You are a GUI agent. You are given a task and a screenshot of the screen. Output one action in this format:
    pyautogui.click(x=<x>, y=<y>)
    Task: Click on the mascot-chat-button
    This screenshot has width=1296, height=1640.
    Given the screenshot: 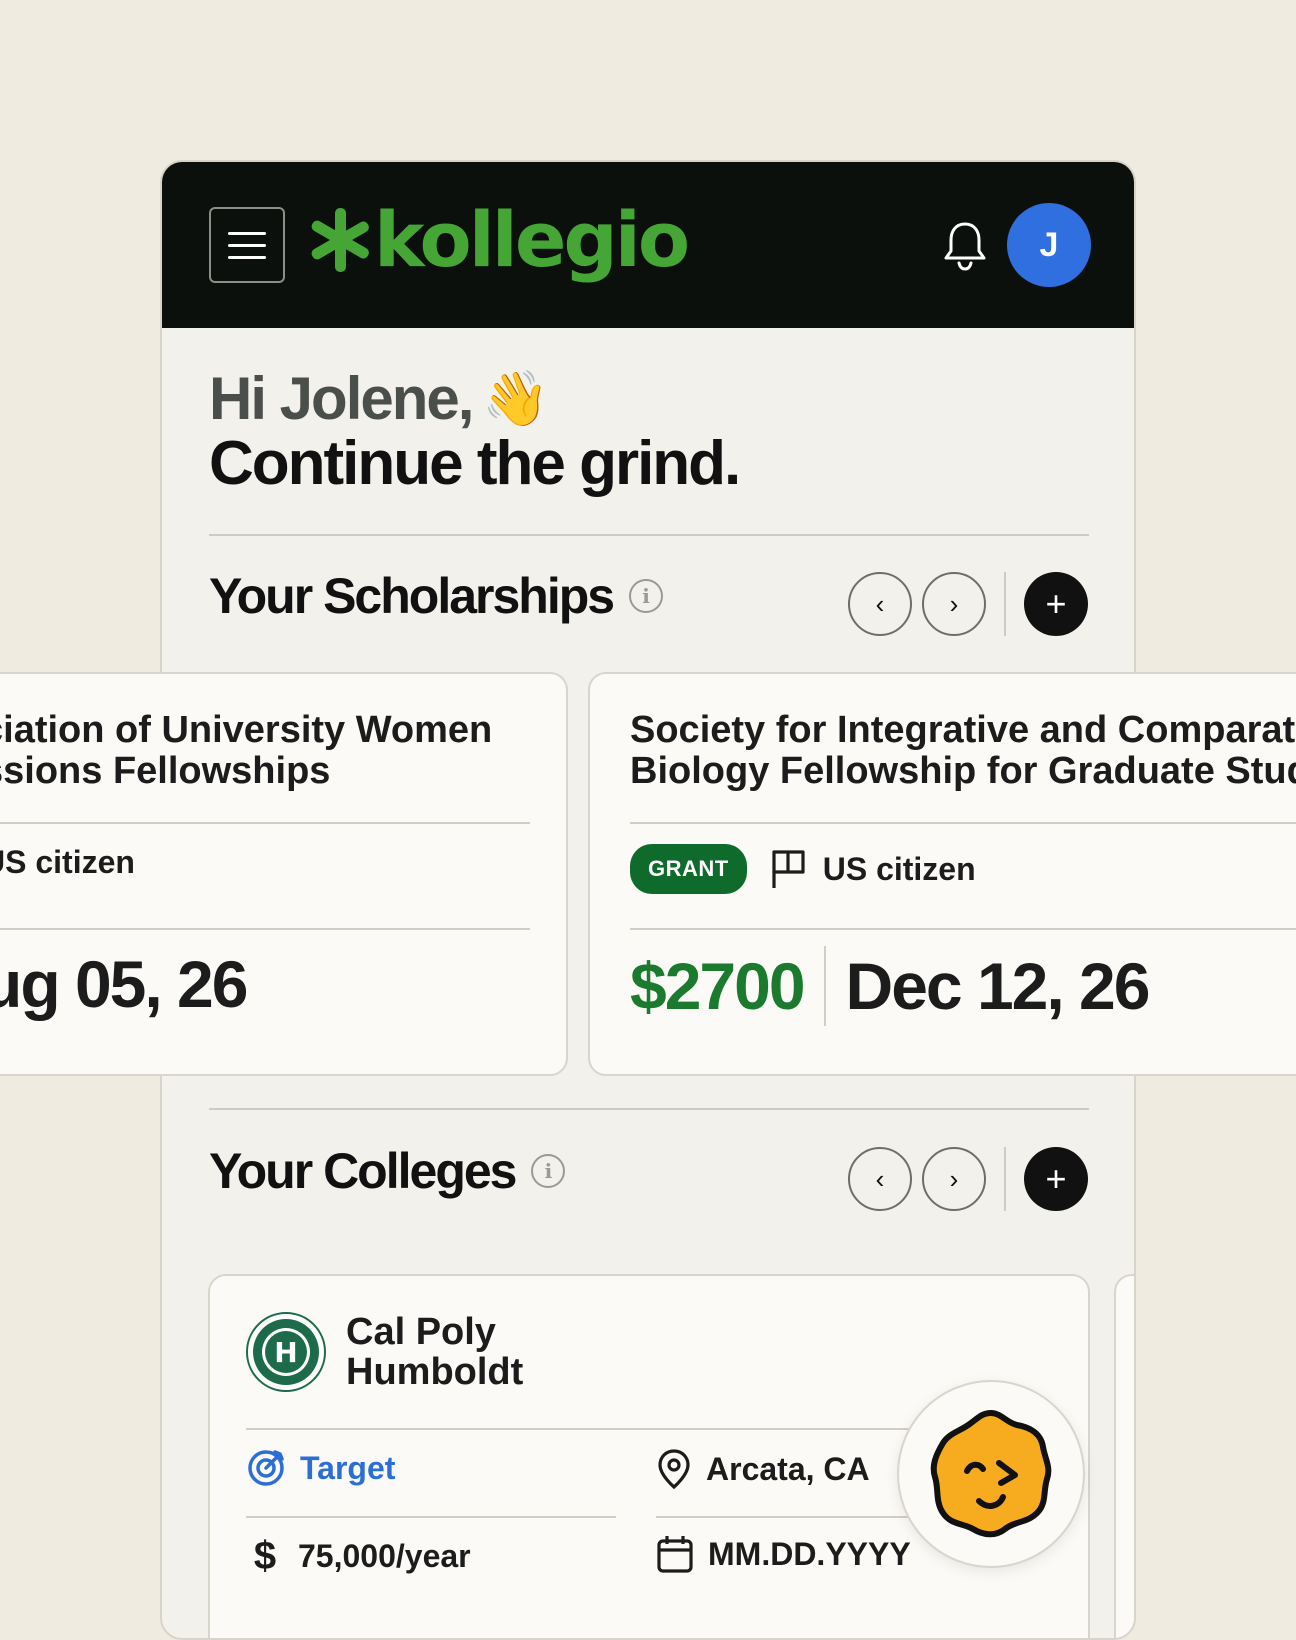 What is the action you would take?
    pyautogui.click(x=991, y=1474)
    